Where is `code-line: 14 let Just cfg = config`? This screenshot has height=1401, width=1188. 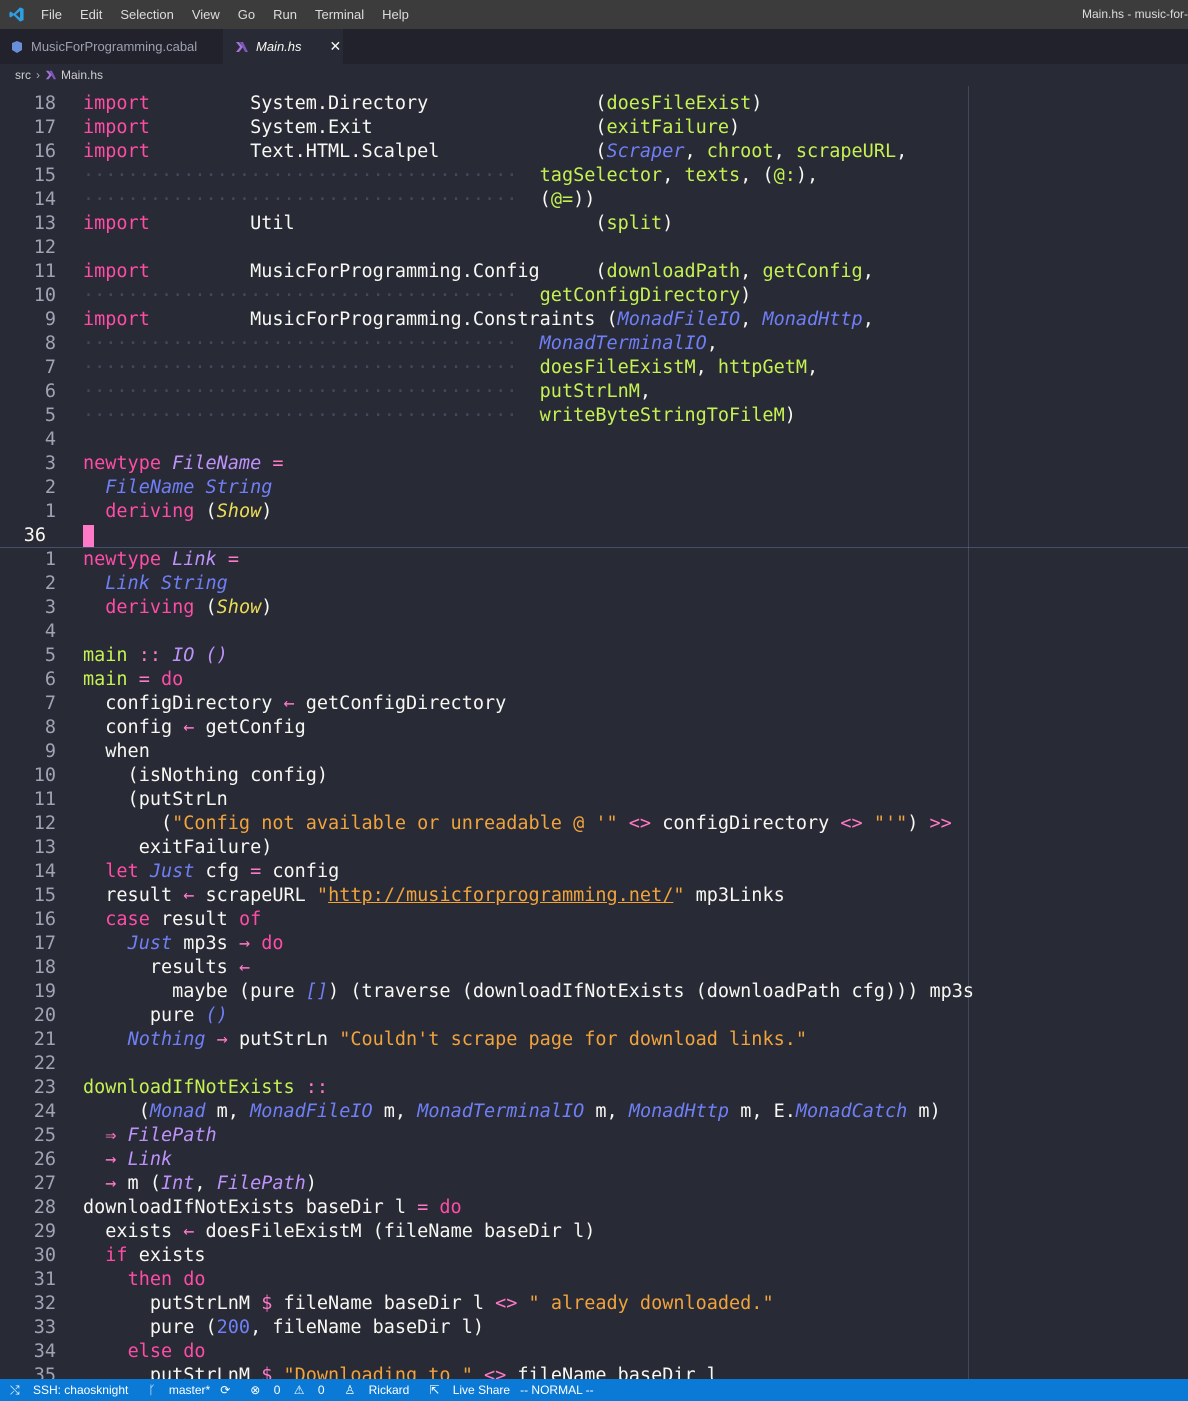 code-line: 14 let Just cfg = config is located at coordinates (594, 872).